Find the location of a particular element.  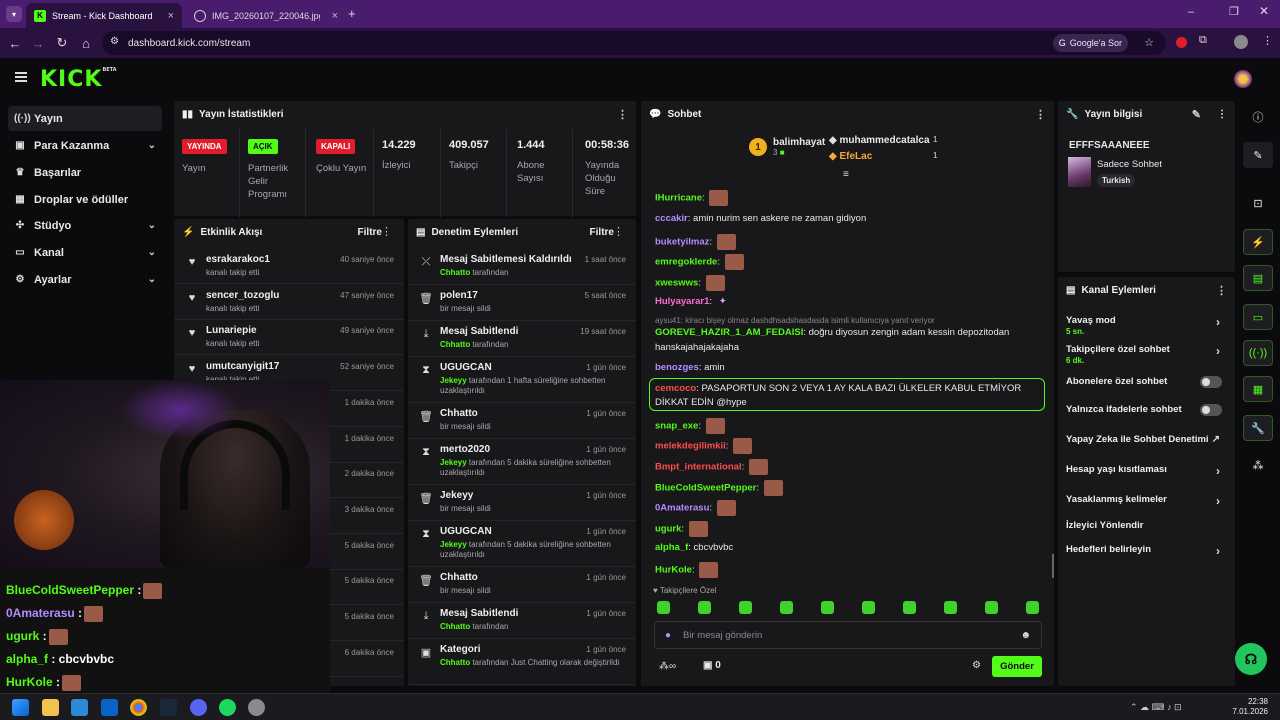

close-window-icon: ✕ is located at coordinates (1264, 11).